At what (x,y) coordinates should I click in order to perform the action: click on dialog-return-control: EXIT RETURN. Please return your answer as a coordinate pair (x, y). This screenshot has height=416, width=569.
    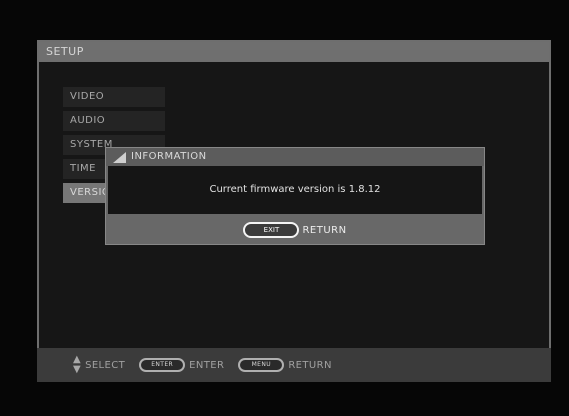
    Looking at the image, I should click on (295, 230).